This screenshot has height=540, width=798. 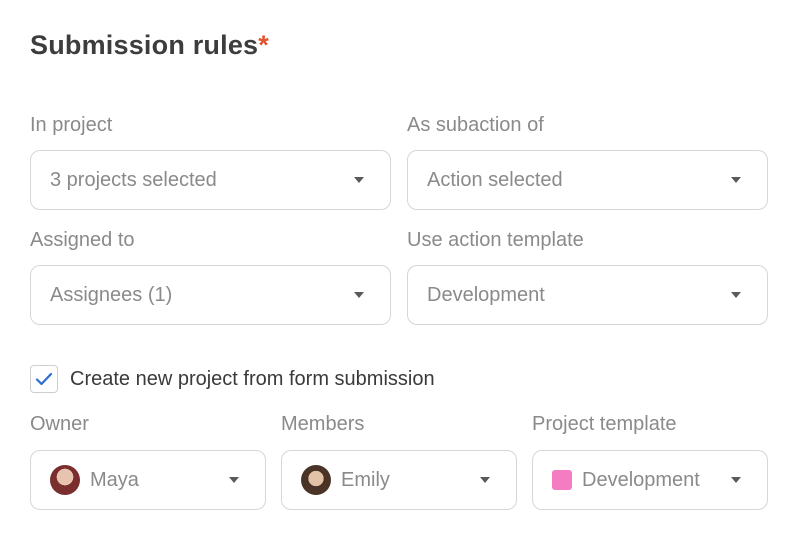 What do you see at coordinates (148, 480) in the screenshot?
I see `owner-select: Maya` at bounding box center [148, 480].